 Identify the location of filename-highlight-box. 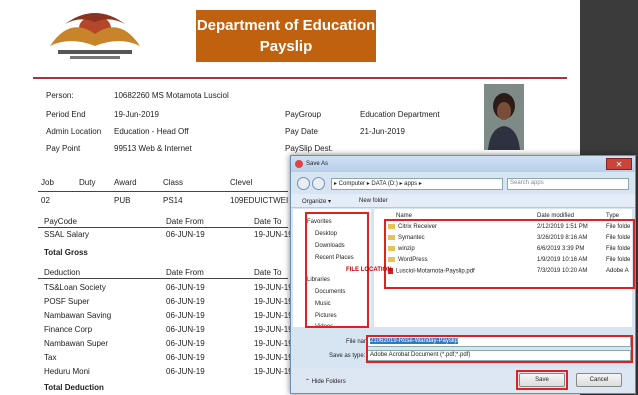
(499, 349).